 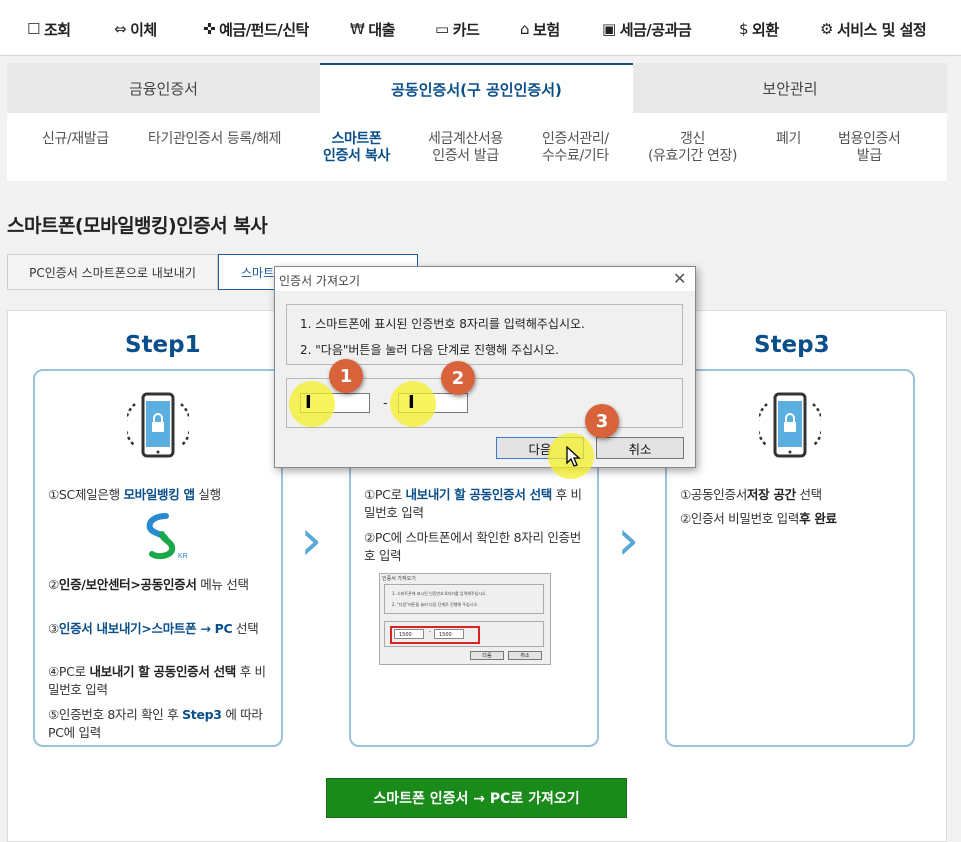 What do you see at coordinates (137, 226) in the screenshot?
I see `page-title: 스마트폰(모바일뱅킹)인증서 복사` at bounding box center [137, 226].